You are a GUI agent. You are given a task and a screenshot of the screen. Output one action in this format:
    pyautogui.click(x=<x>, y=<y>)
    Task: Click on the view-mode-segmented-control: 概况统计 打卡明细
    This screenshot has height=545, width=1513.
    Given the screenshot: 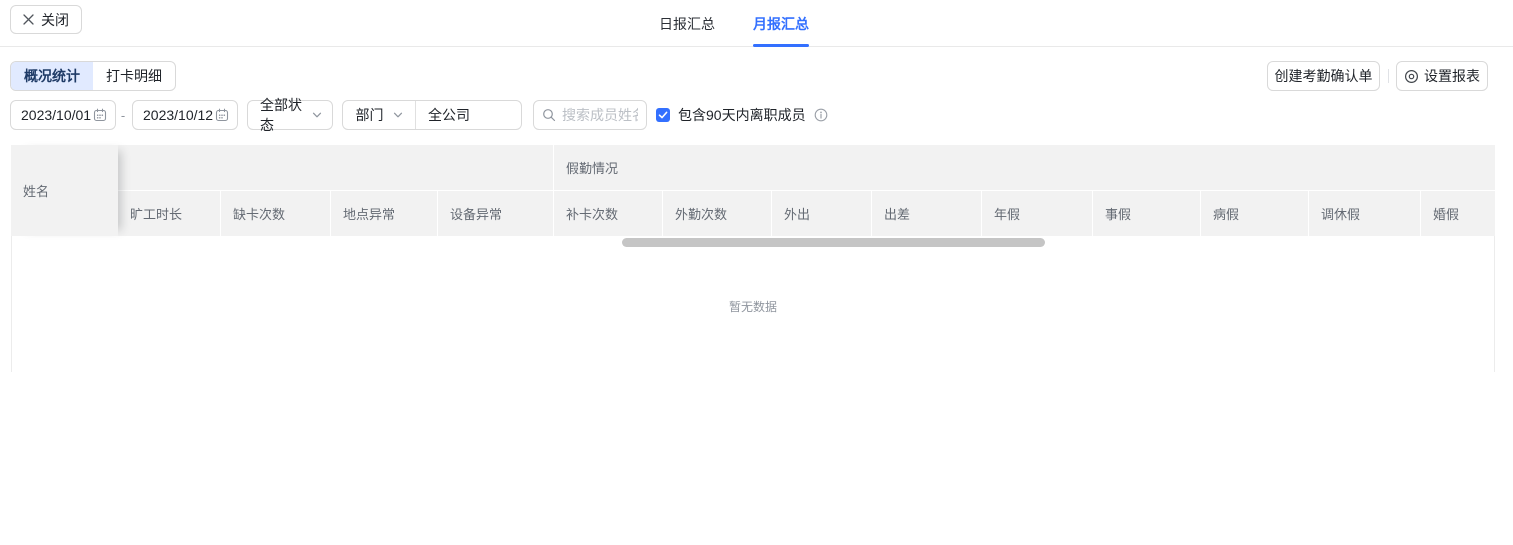 What is the action you would take?
    pyautogui.click(x=93, y=76)
    